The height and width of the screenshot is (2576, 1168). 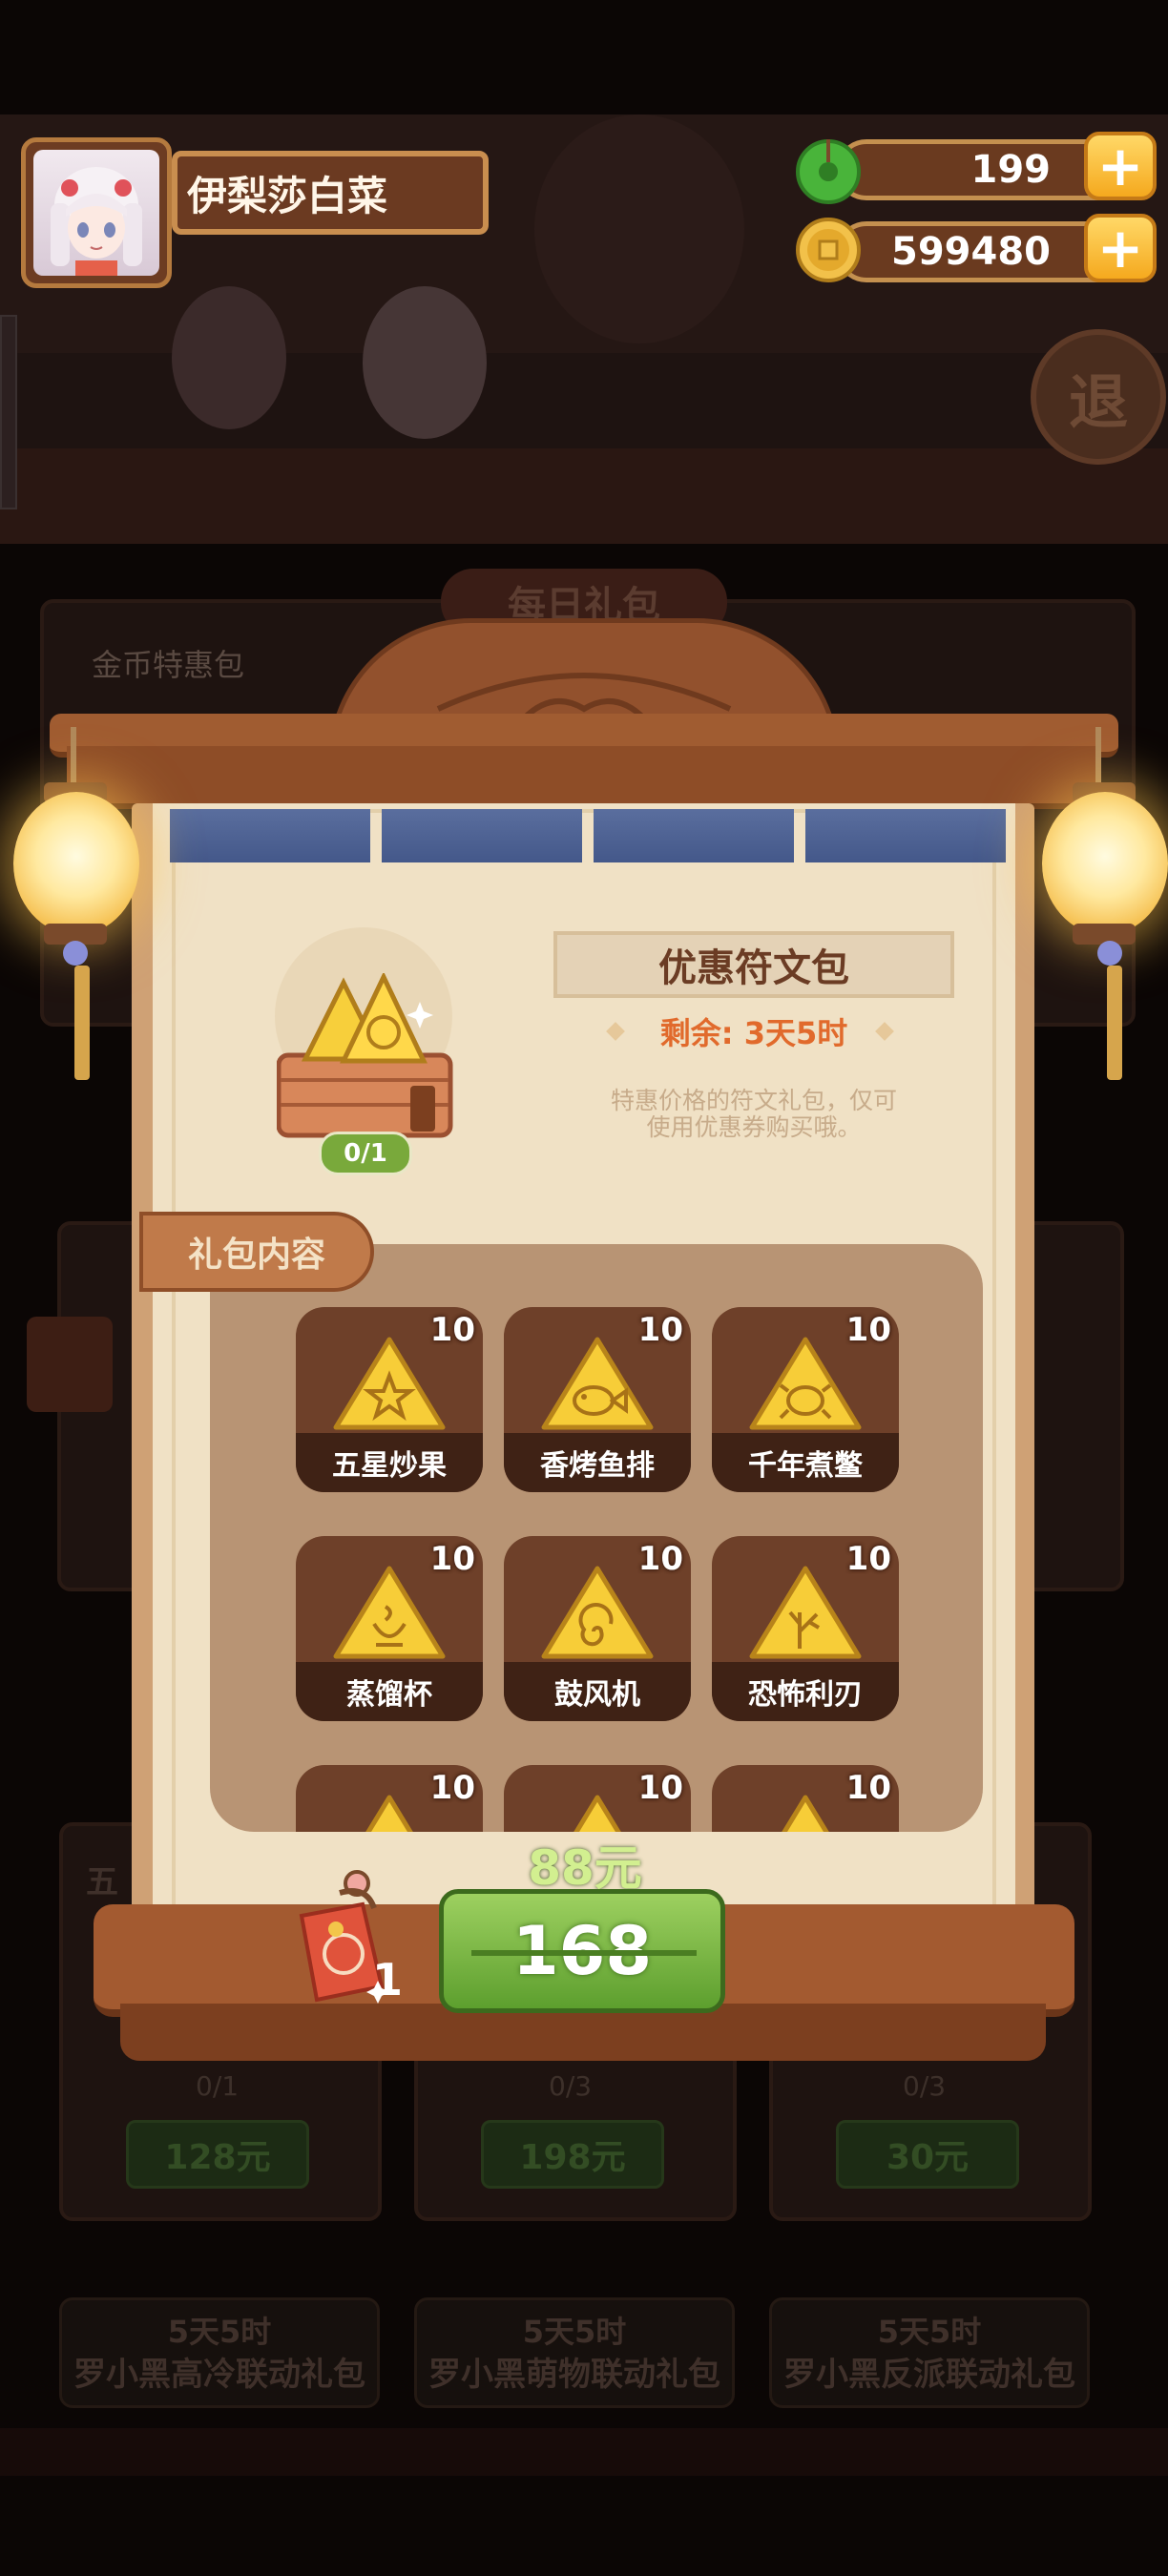 What do you see at coordinates (572, 2157) in the screenshot?
I see `background-price-label-2: 198元` at bounding box center [572, 2157].